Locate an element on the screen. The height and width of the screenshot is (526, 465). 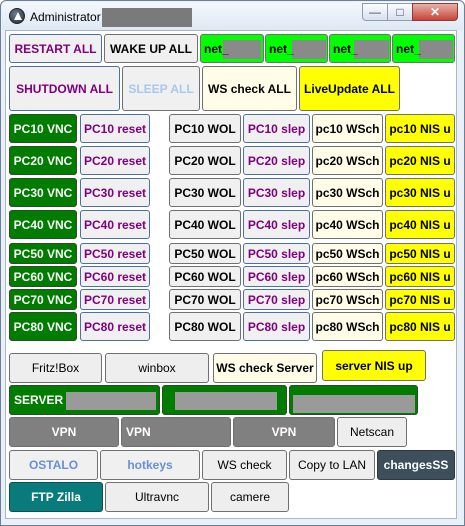
server-button: SERVER is located at coordinates (84, 400).